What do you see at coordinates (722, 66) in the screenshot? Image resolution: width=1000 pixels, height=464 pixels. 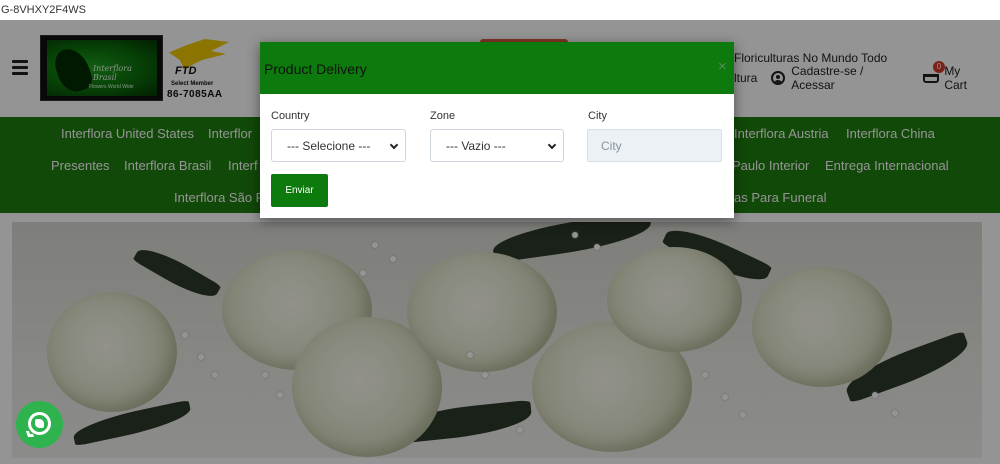 I see `close-icon: ×` at bounding box center [722, 66].